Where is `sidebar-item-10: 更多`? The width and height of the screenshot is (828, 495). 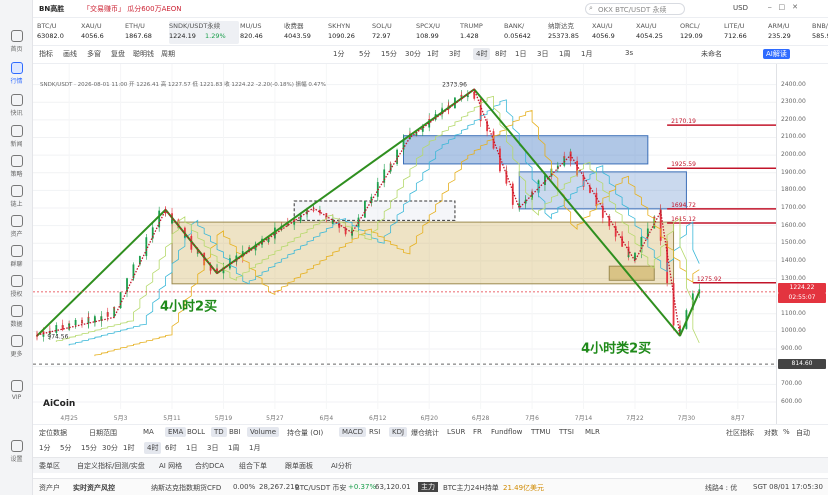
sidebar-item-10: 更多 is located at coordinates (16, 346).